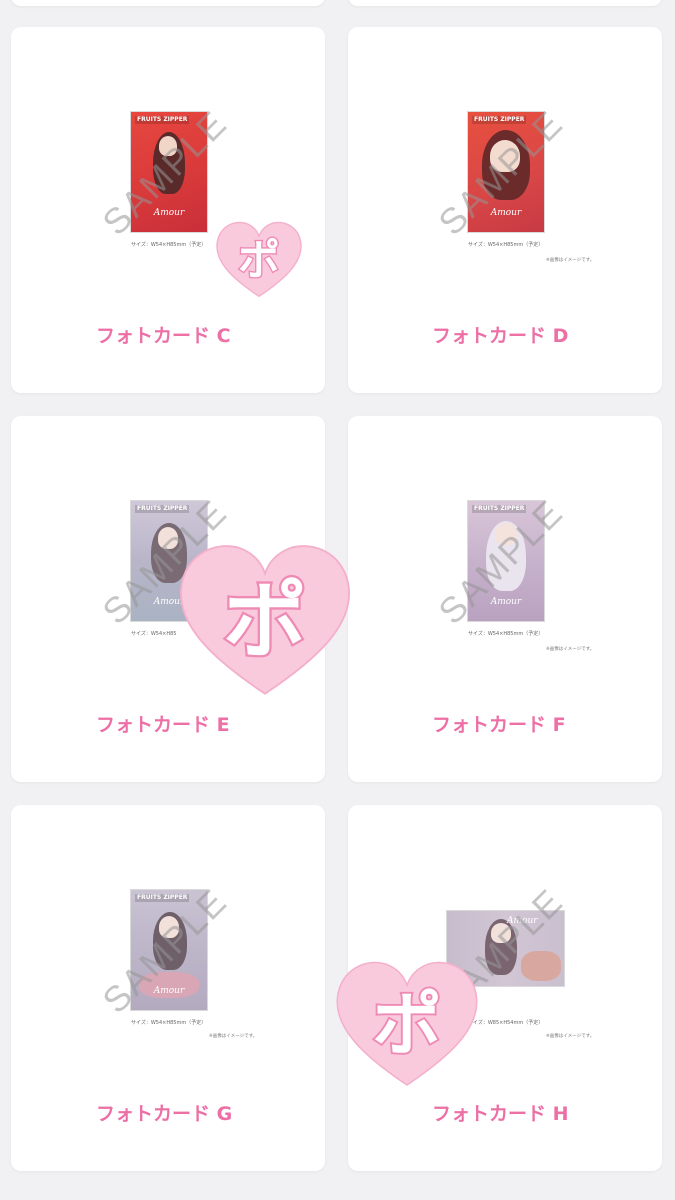 Image resolution: width=675 pixels, height=1200 pixels. I want to click on photocard-f-note: ※画像はイメージです。, so click(570, 649).